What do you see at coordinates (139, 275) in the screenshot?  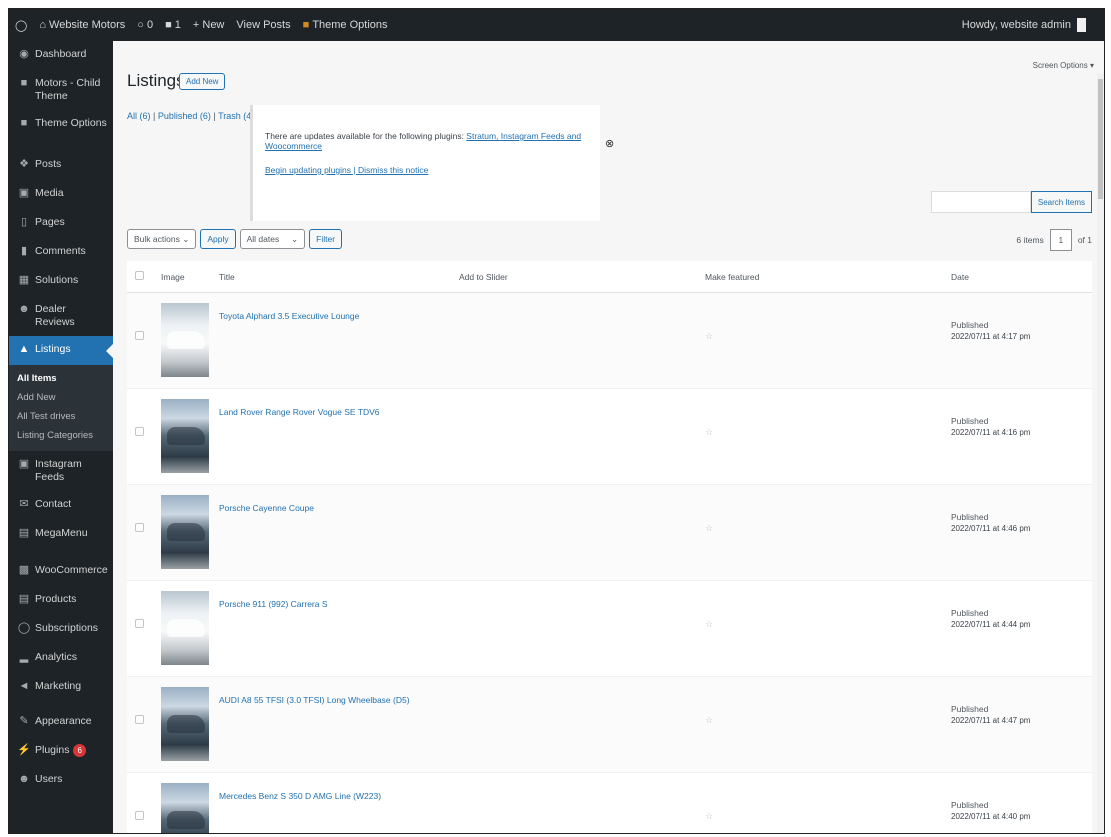 I see `select-all-checkbox` at bounding box center [139, 275].